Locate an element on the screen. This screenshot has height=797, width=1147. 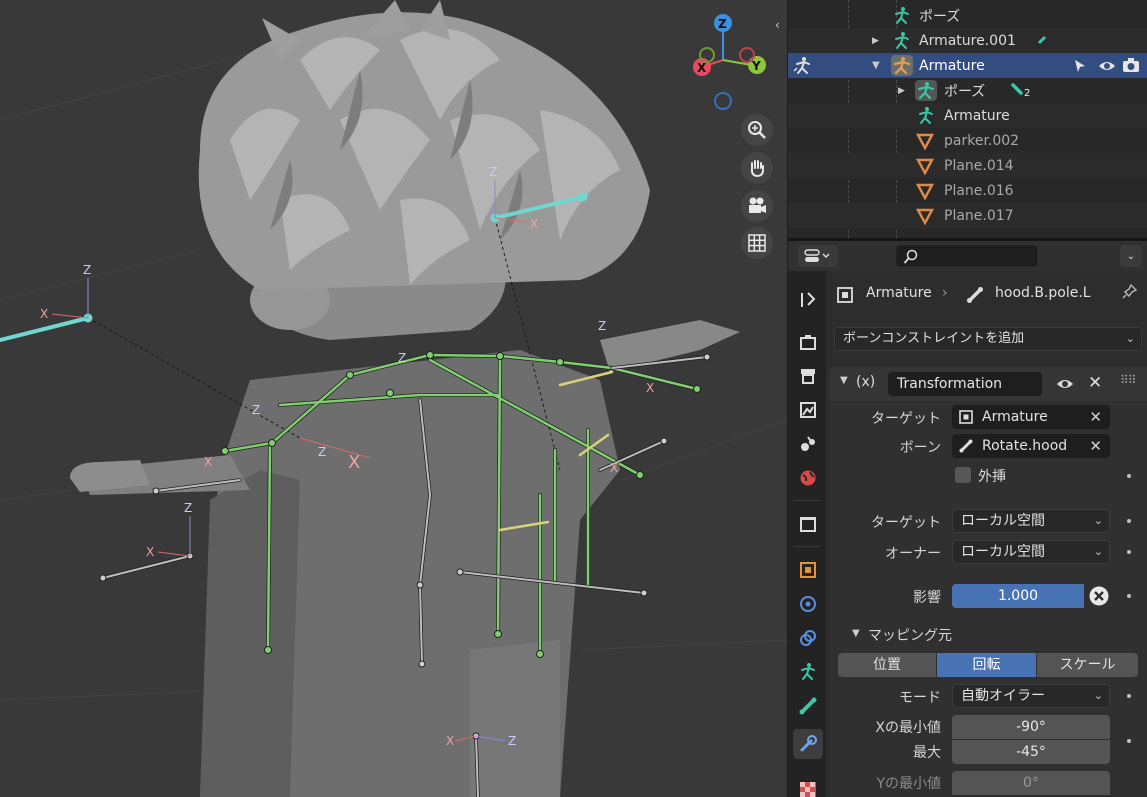
outliner-label: Armature is located at coordinates (977, 115).